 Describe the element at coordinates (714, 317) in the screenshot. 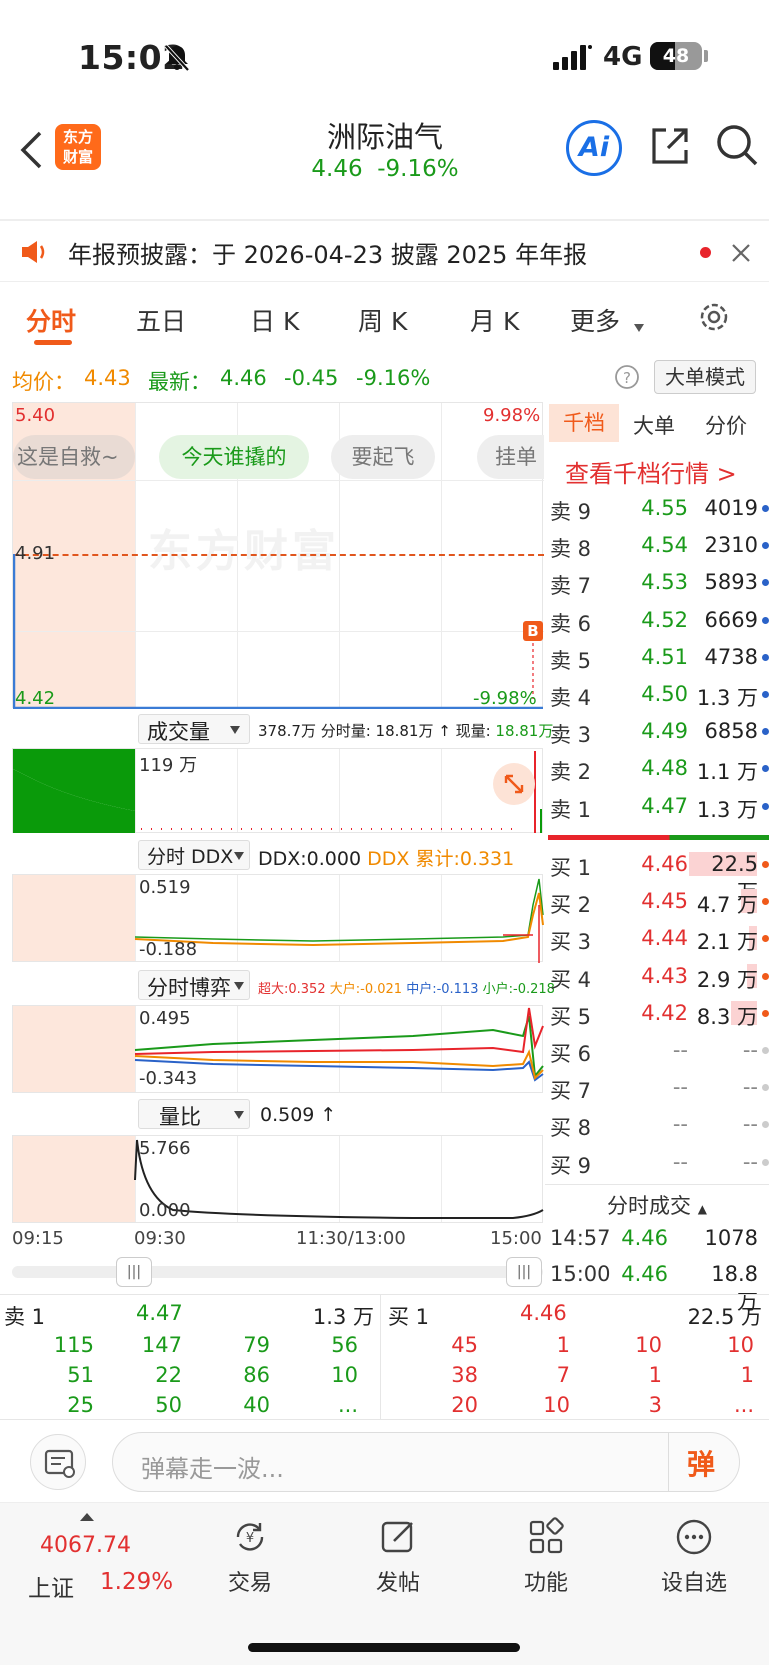

I see `settings-gear-icon` at that location.